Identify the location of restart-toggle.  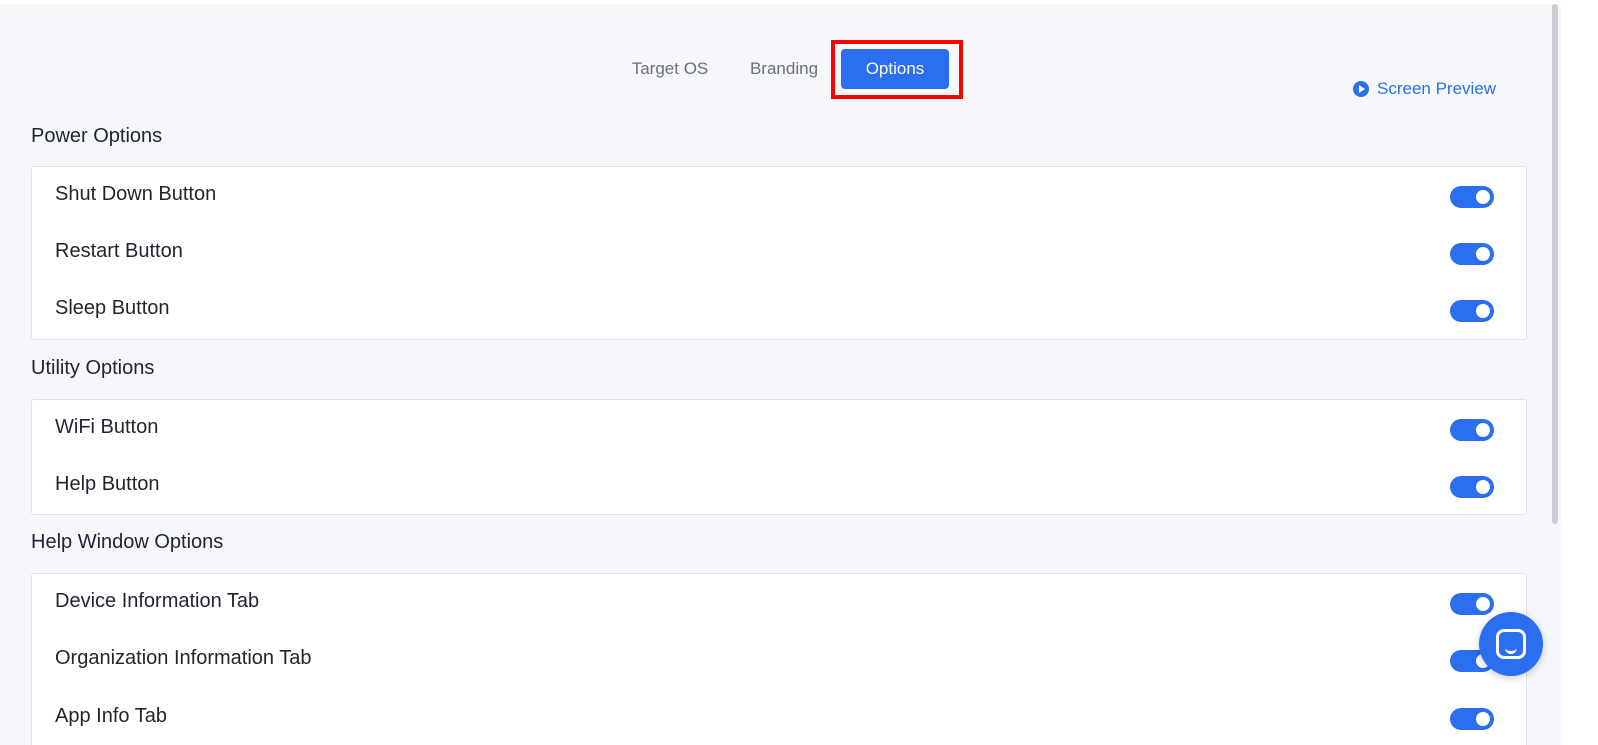
(1472, 254).